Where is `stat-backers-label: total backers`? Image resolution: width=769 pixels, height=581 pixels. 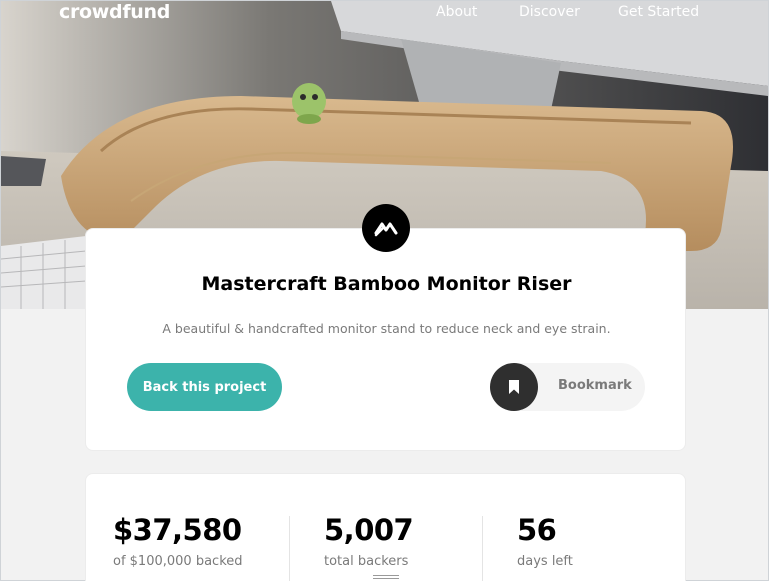
stat-backers-label: total backers is located at coordinates (366, 561).